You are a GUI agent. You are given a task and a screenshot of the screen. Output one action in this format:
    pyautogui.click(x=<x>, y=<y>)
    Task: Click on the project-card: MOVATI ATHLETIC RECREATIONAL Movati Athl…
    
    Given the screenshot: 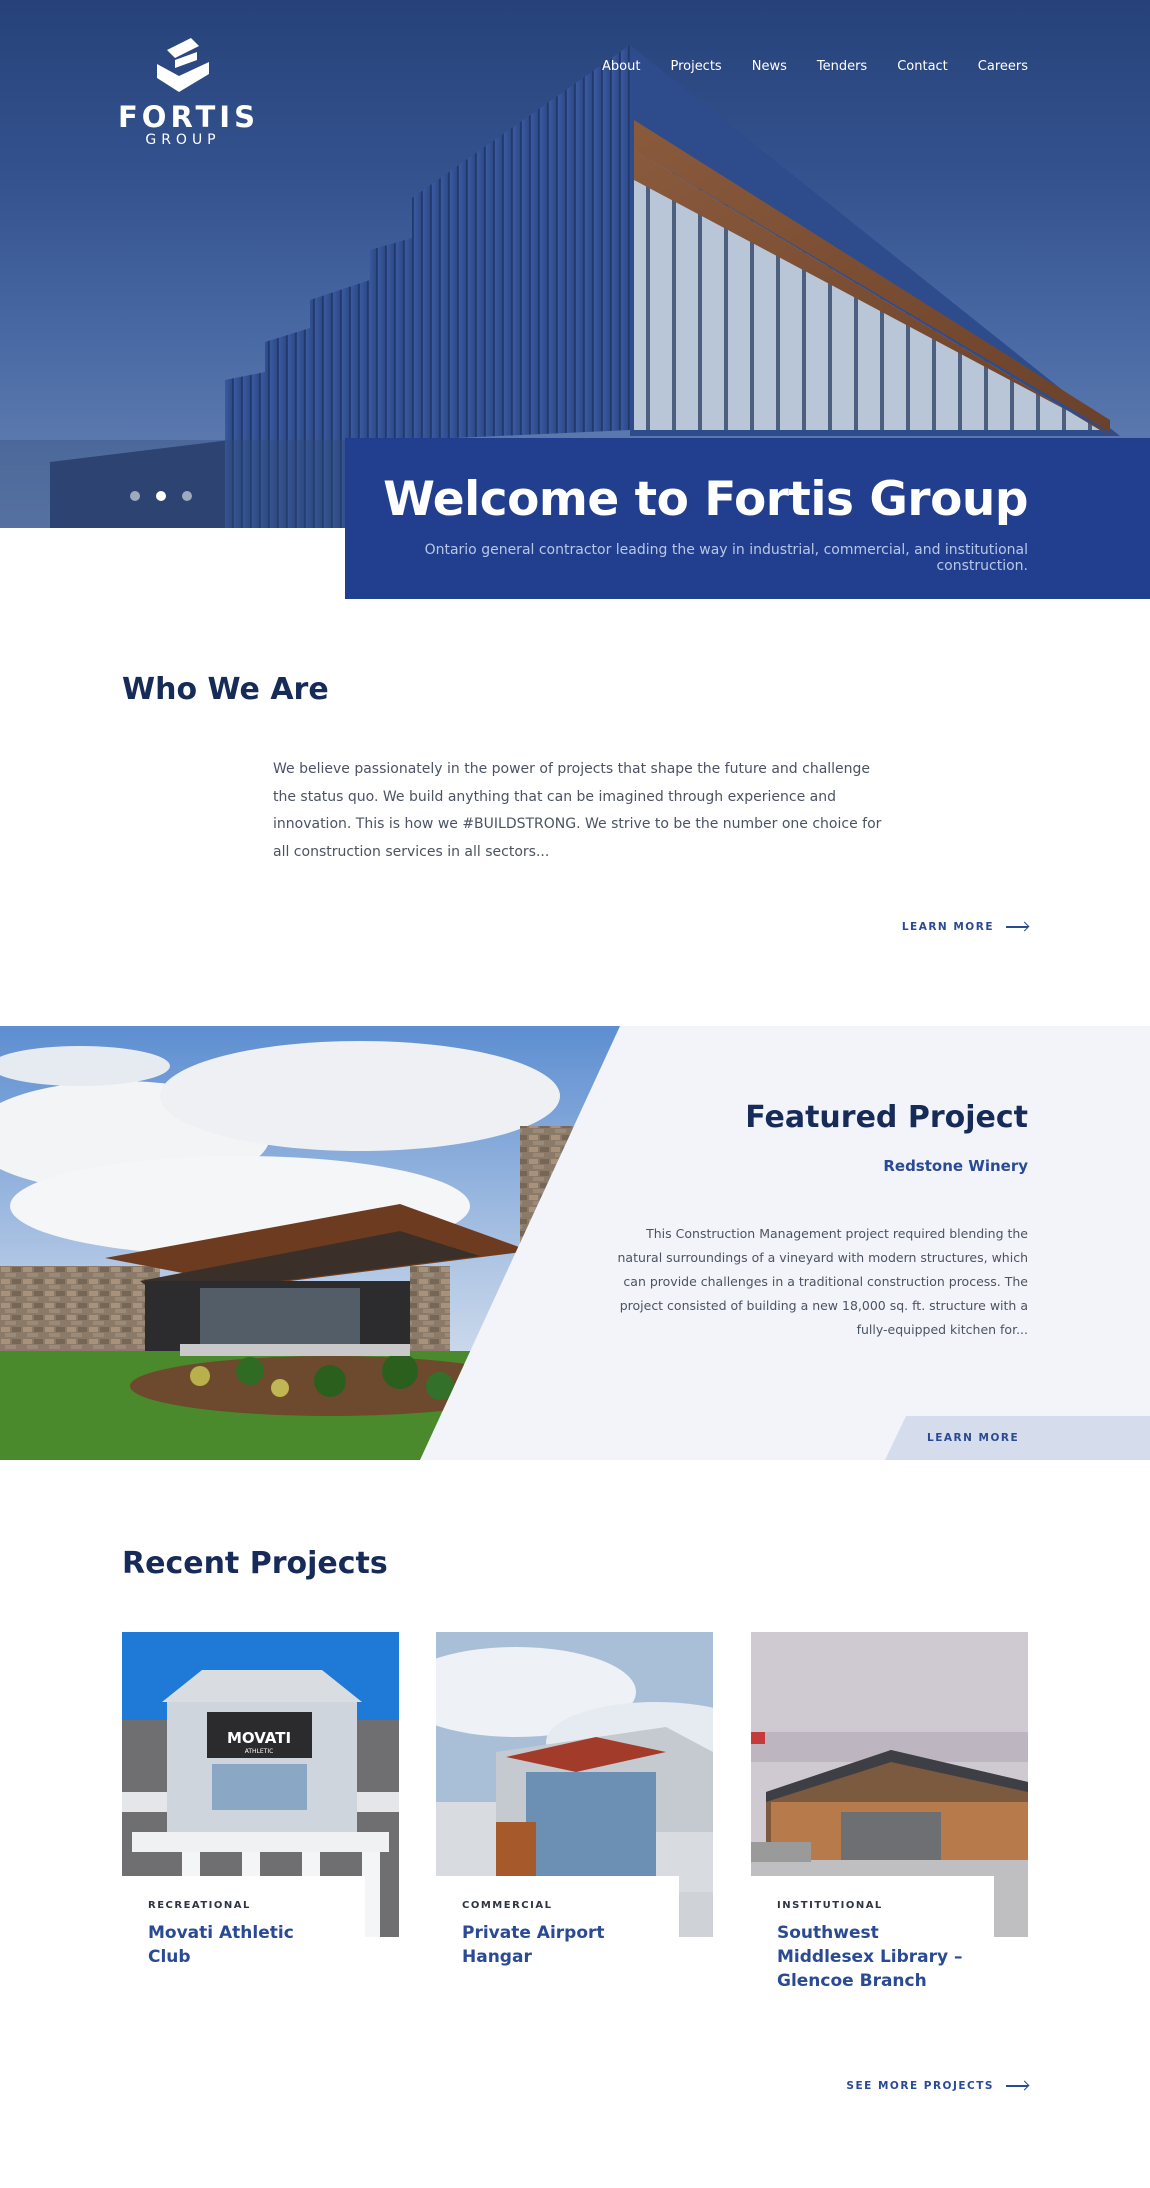 What is the action you would take?
    pyautogui.click(x=260, y=1809)
    